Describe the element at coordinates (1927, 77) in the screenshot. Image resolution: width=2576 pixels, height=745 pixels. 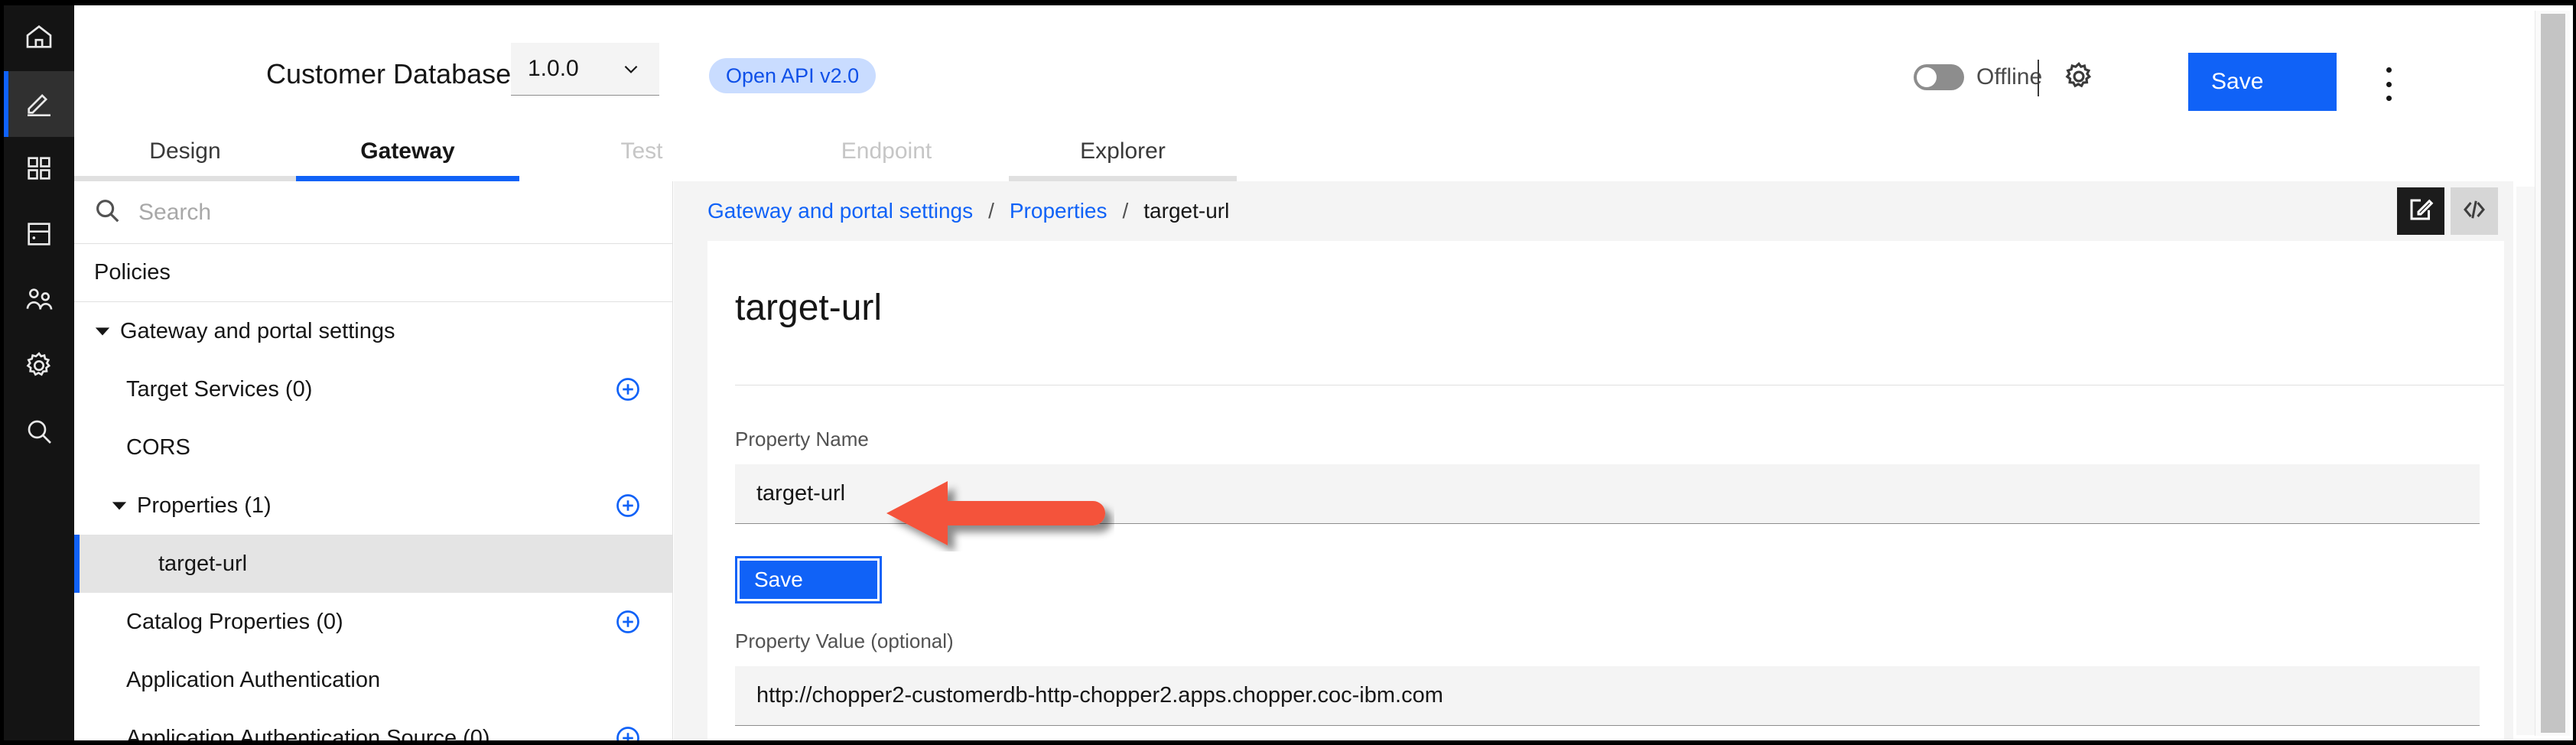
I see `toggle-knob` at that location.